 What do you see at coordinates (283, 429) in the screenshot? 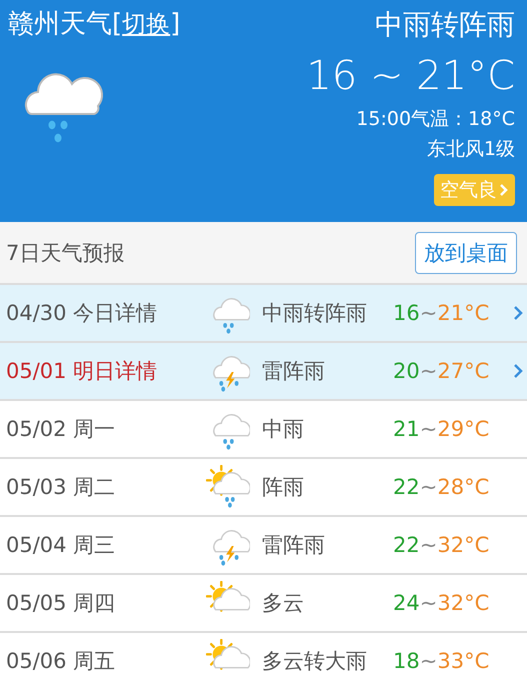
I see `condition-text: 中雨` at bounding box center [283, 429].